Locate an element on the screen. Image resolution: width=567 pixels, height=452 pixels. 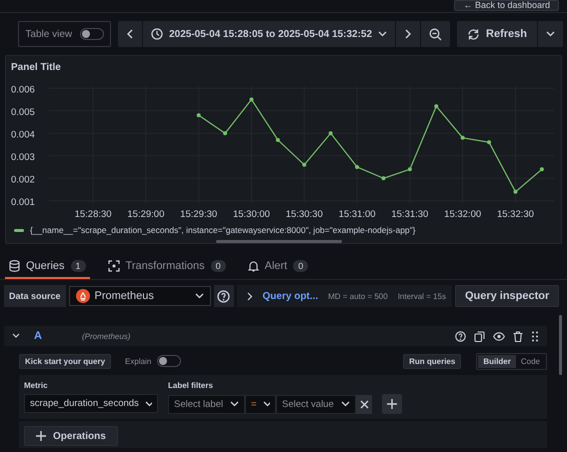
x-axis-label: 15:28:30 is located at coordinates (93, 214).